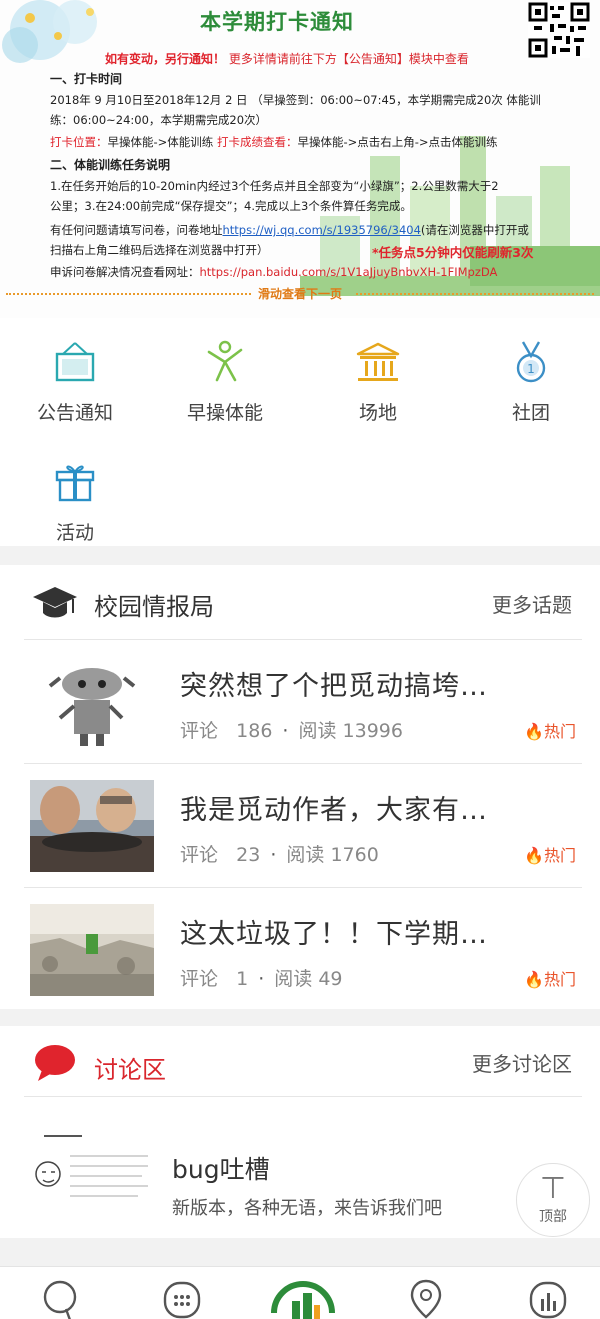  I want to click on forum-name: bug吐槽, so click(221, 1169).